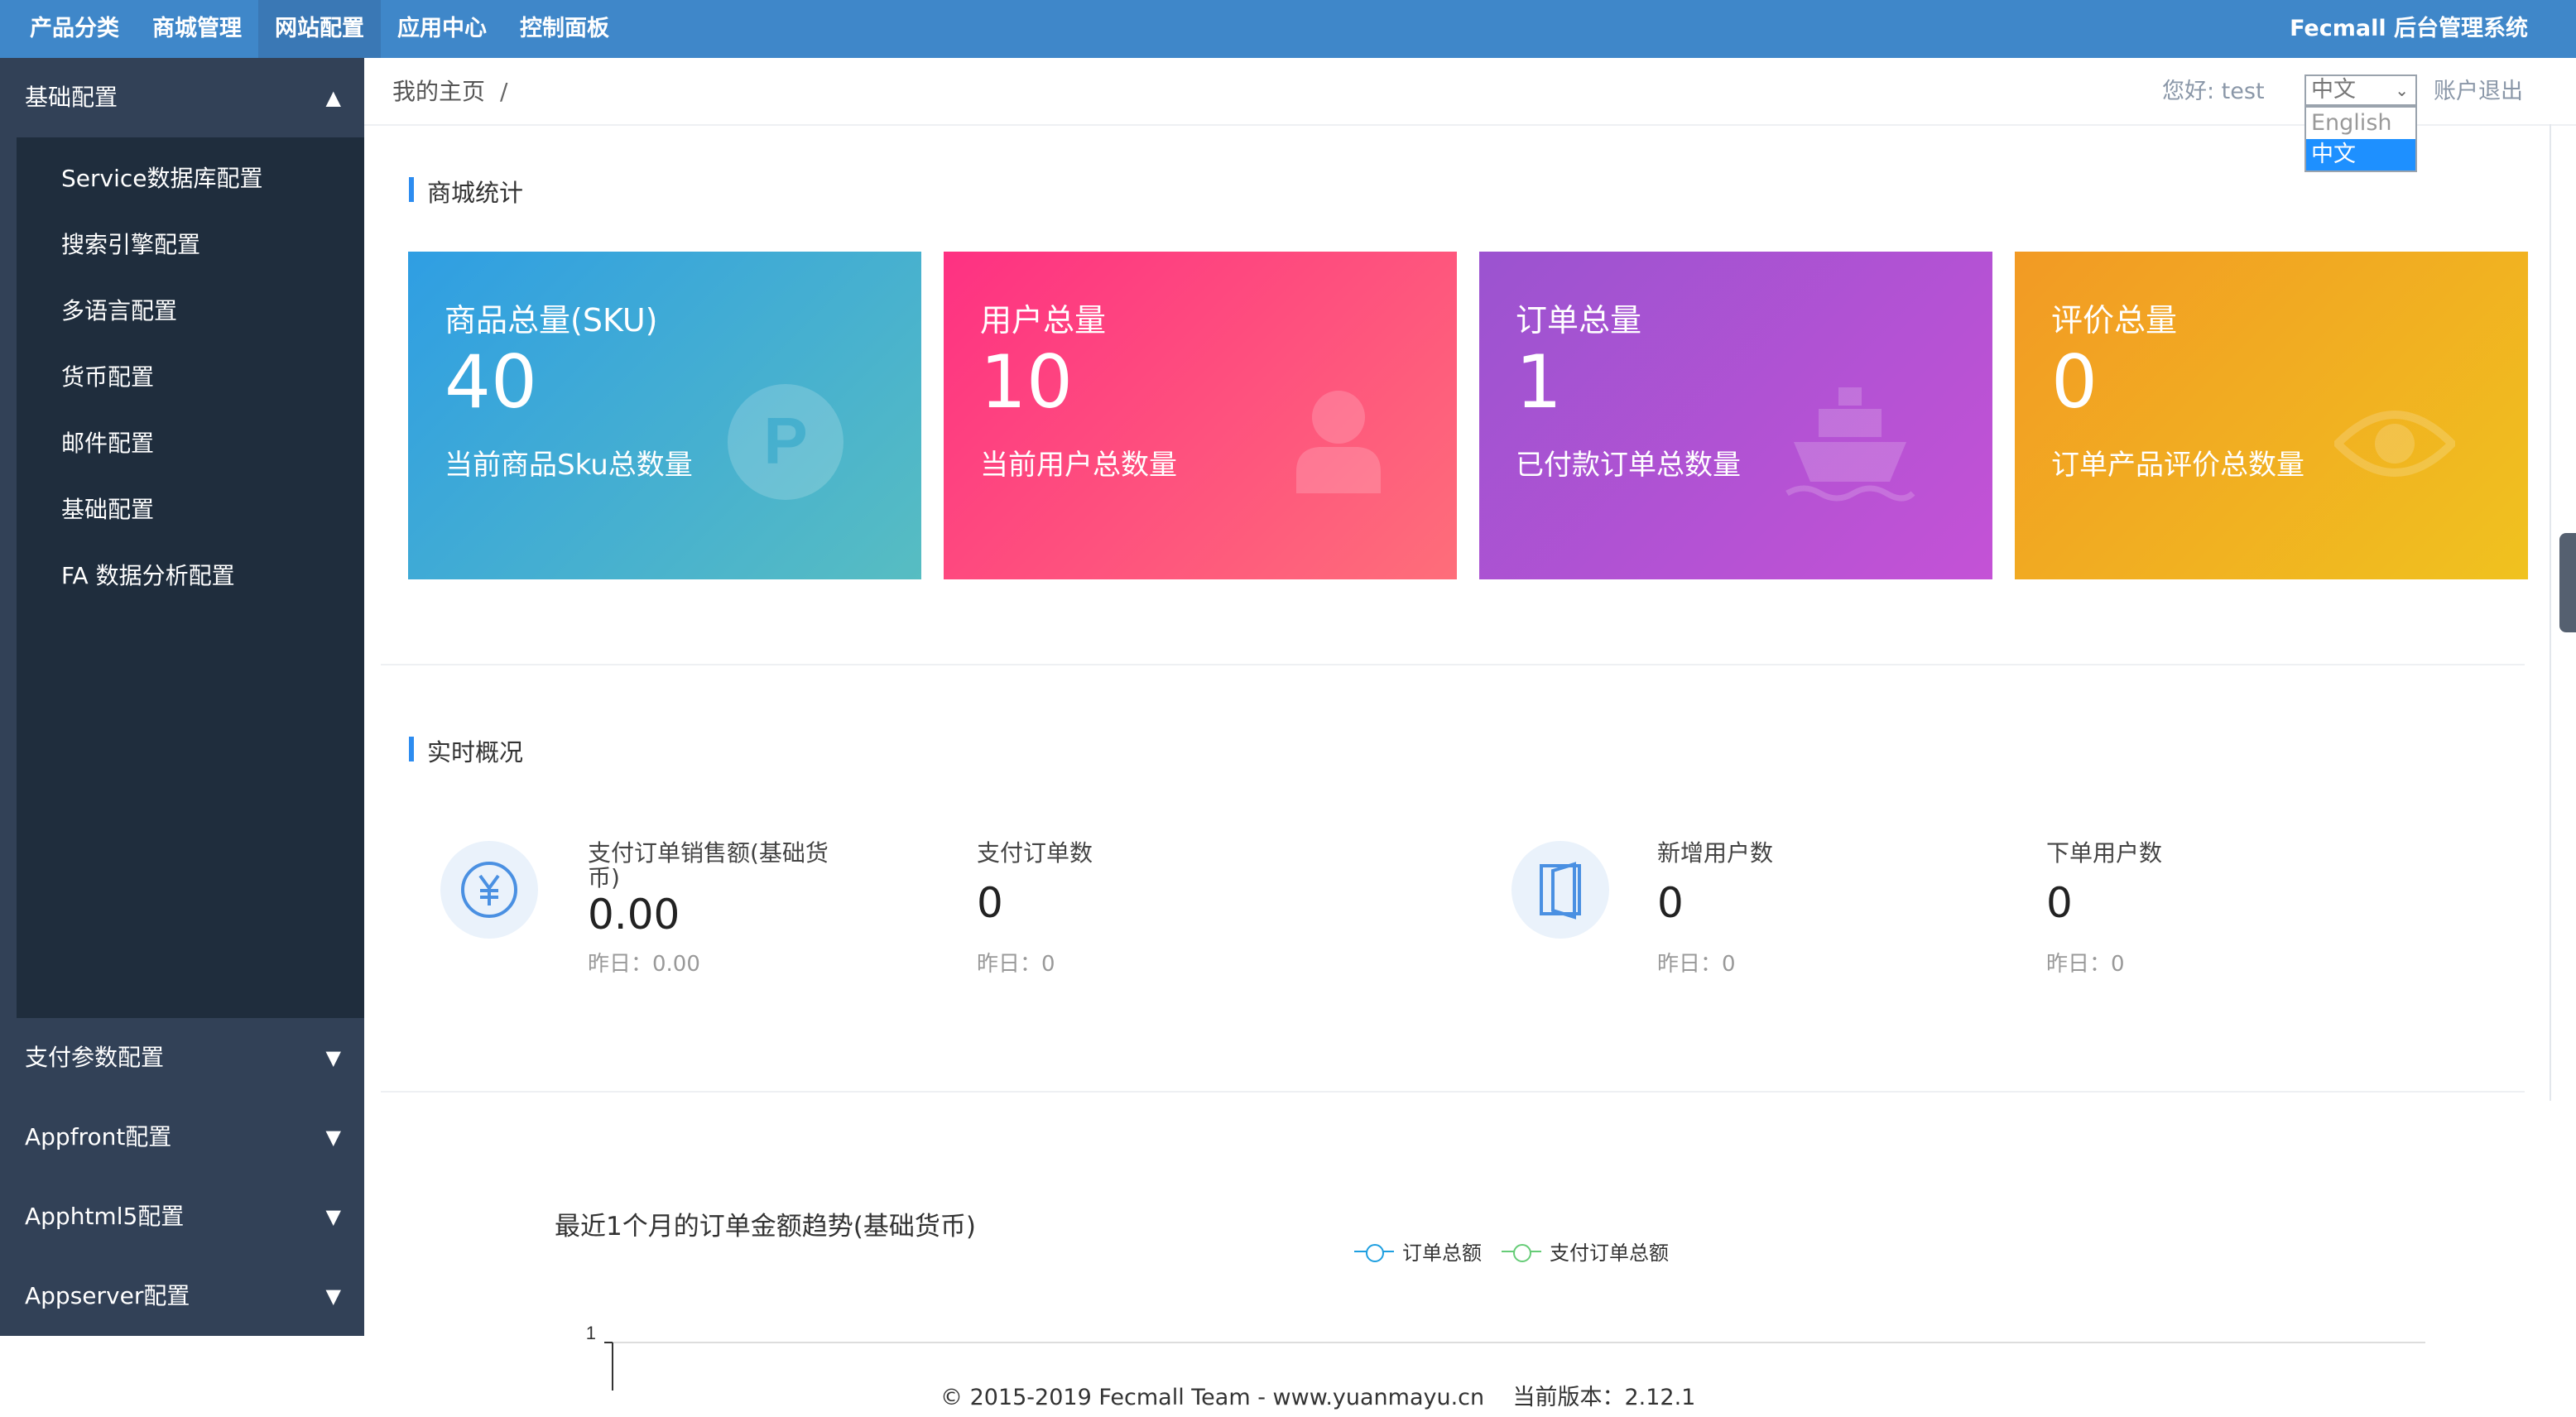  What do you see at coordinates (634, 915) in the screenshot?
I see `metric-value-sales: 0.00` at bounding box center [634, 915].